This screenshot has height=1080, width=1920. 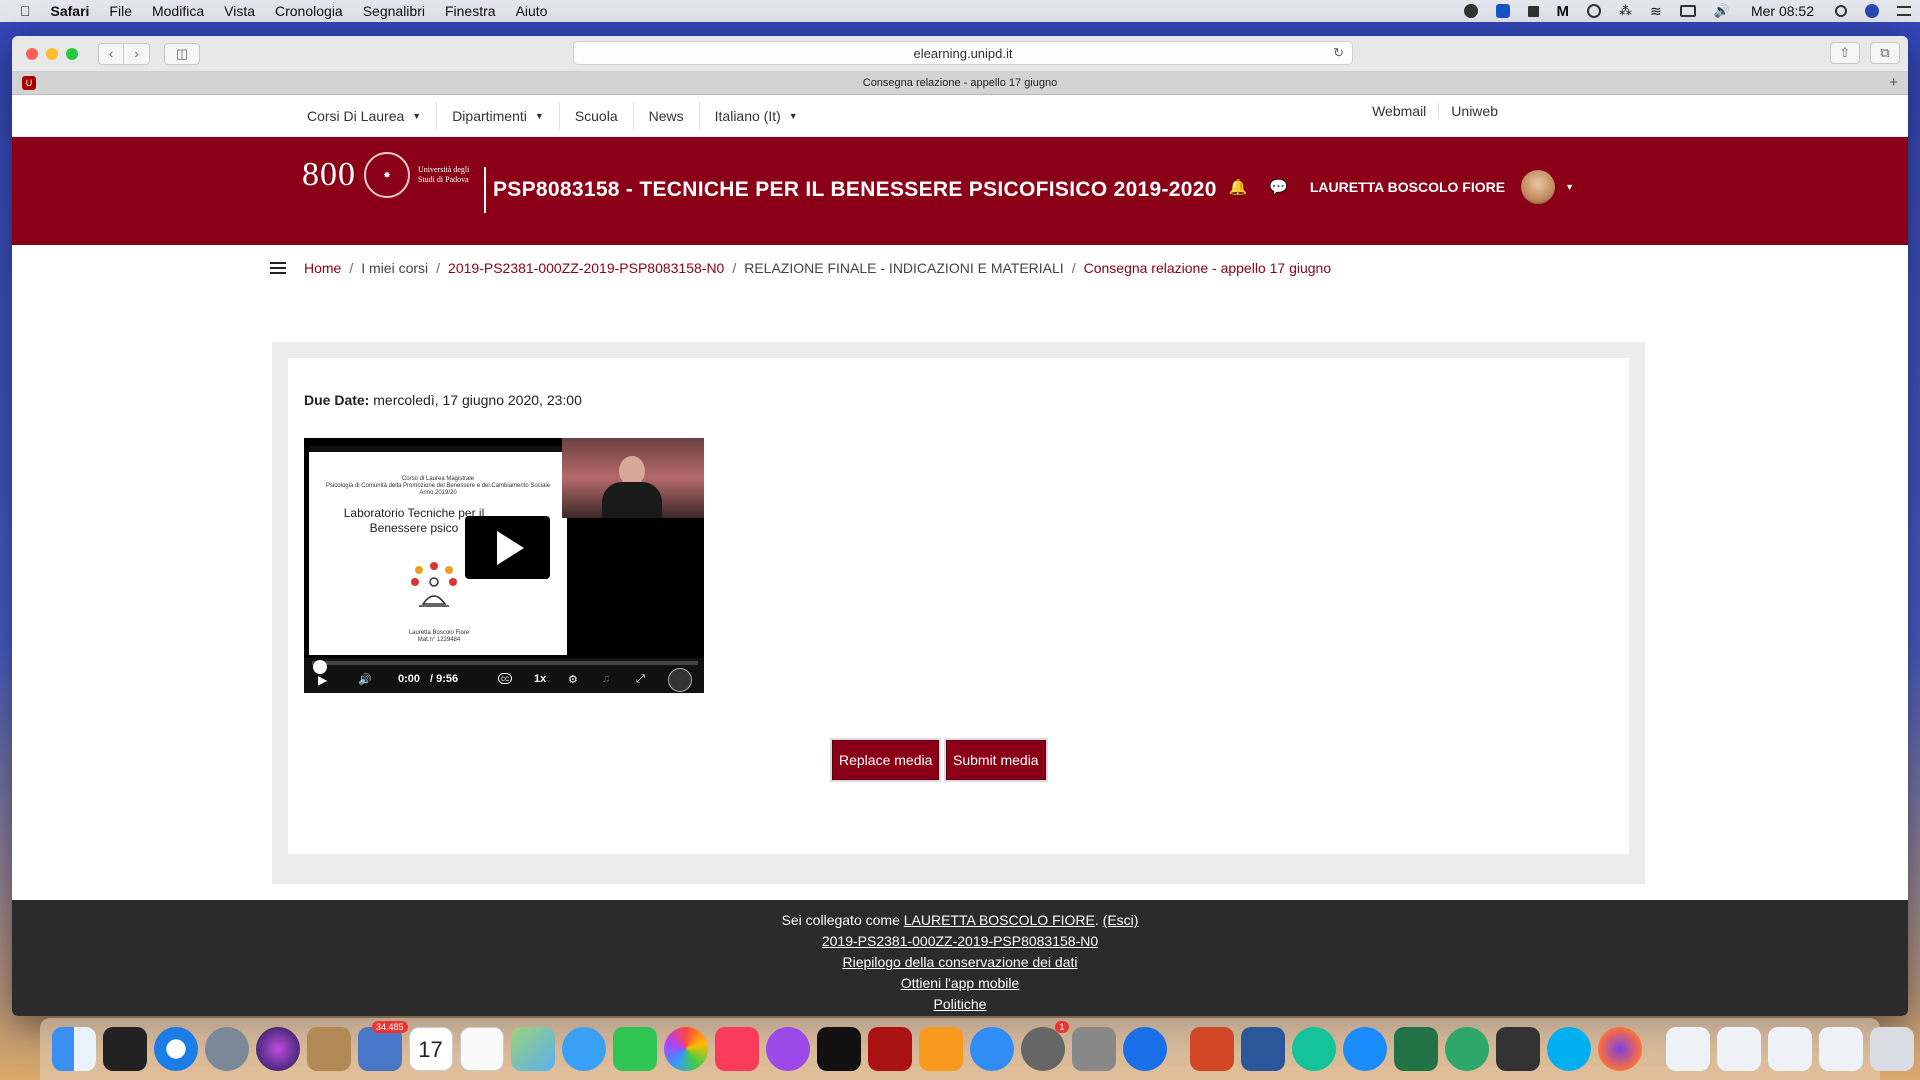 What do you see at coordinates (532, 1049) in the screenshot?
I see `maps-icon` at bounding box center [532, 1049].